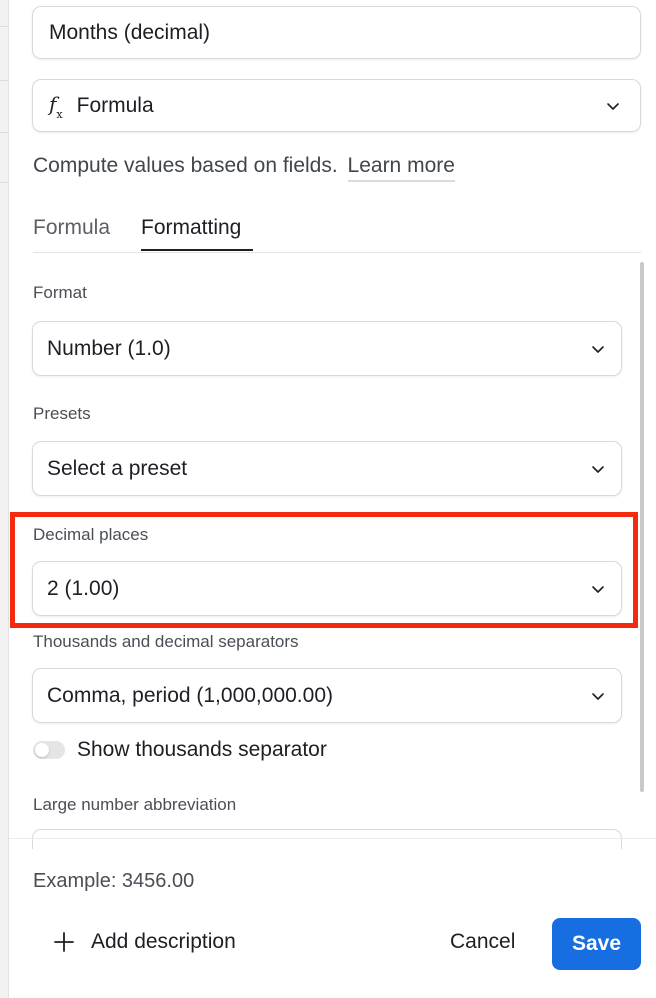  I want to click on active-tab-indicator, so click(197, 250).